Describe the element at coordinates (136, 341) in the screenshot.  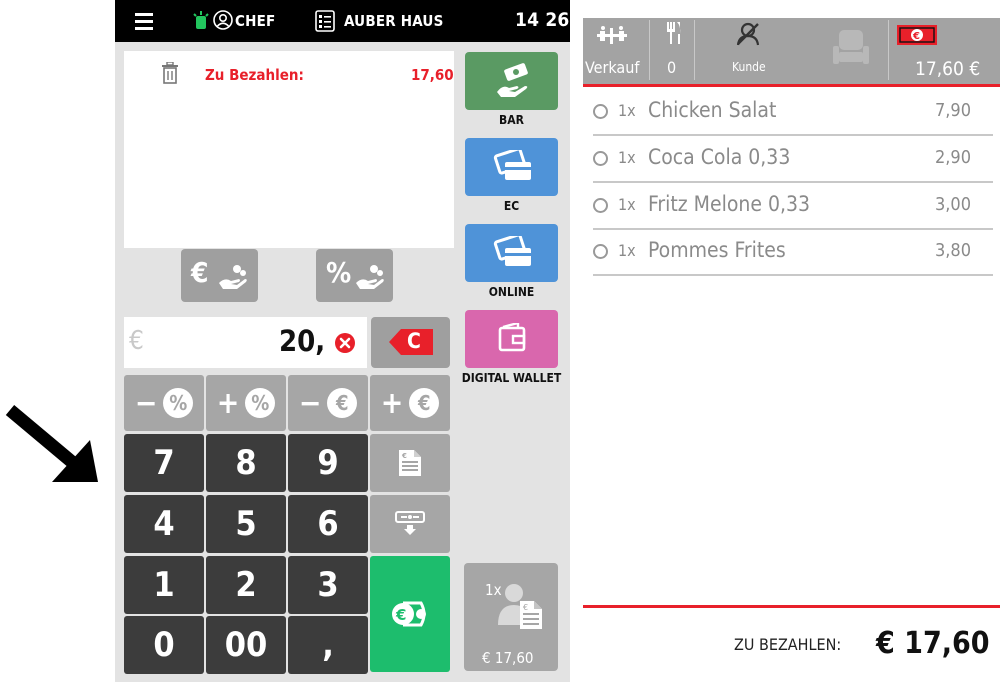
I see `currency-symbol: €` at that location.